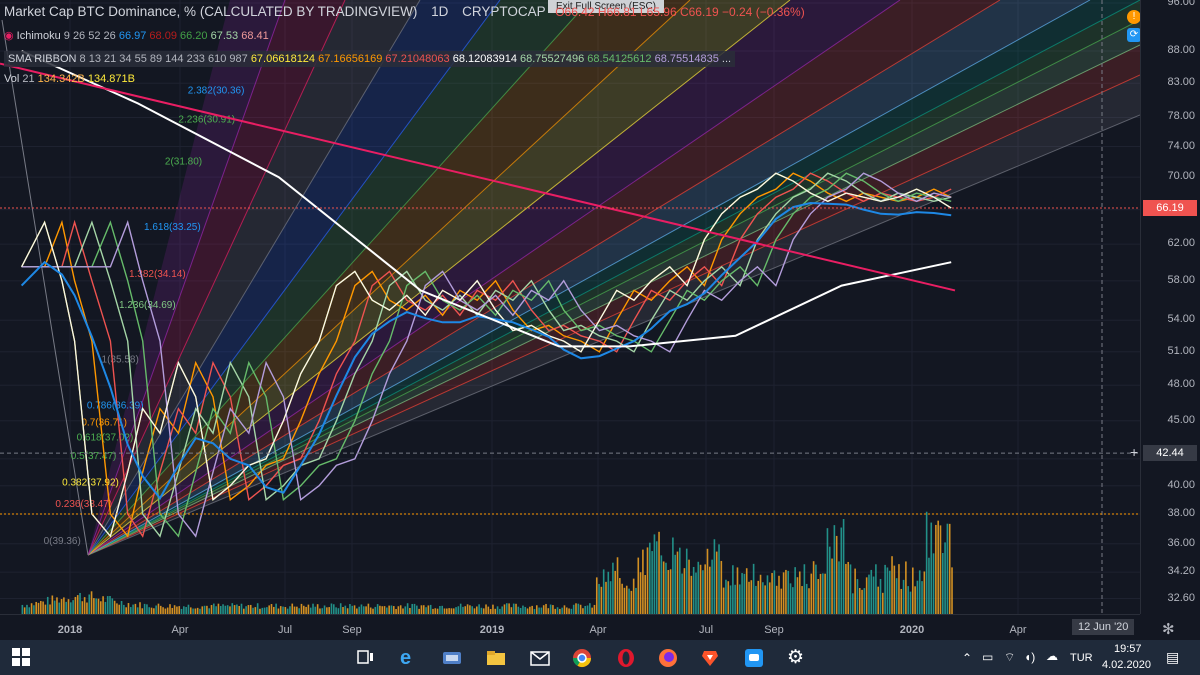 The image size is (1200, 675). Describe the element at coordinates (1128, 649) in the screenshot. I see `clock-time: 19:57` at that location.